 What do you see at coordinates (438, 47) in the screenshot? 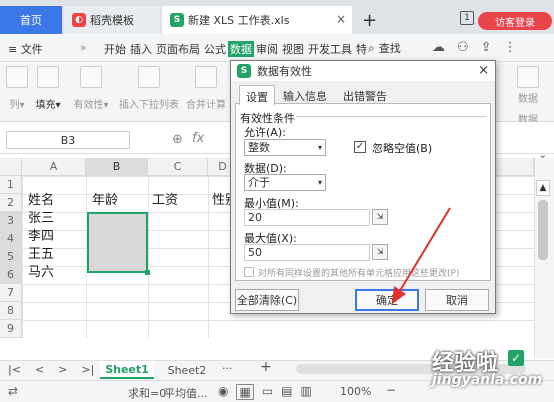
I see `cloud-icon: ☁` at bounding box center [438, 47].